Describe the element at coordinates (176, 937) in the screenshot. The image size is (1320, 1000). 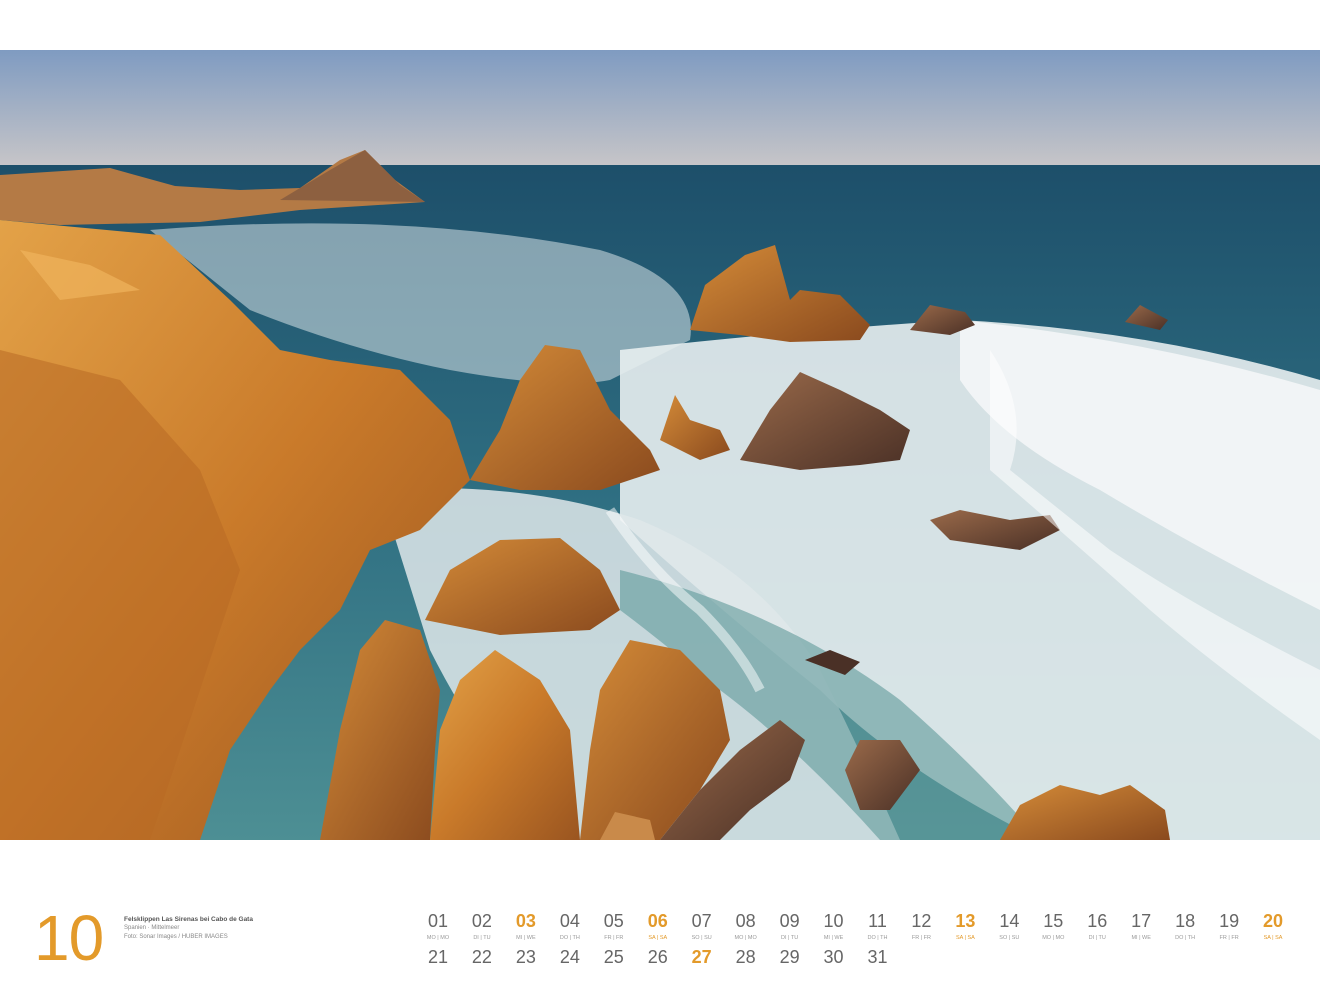
I see `caption-credit: Foto: Sonar Images / HUBER IMAGES` at that location.